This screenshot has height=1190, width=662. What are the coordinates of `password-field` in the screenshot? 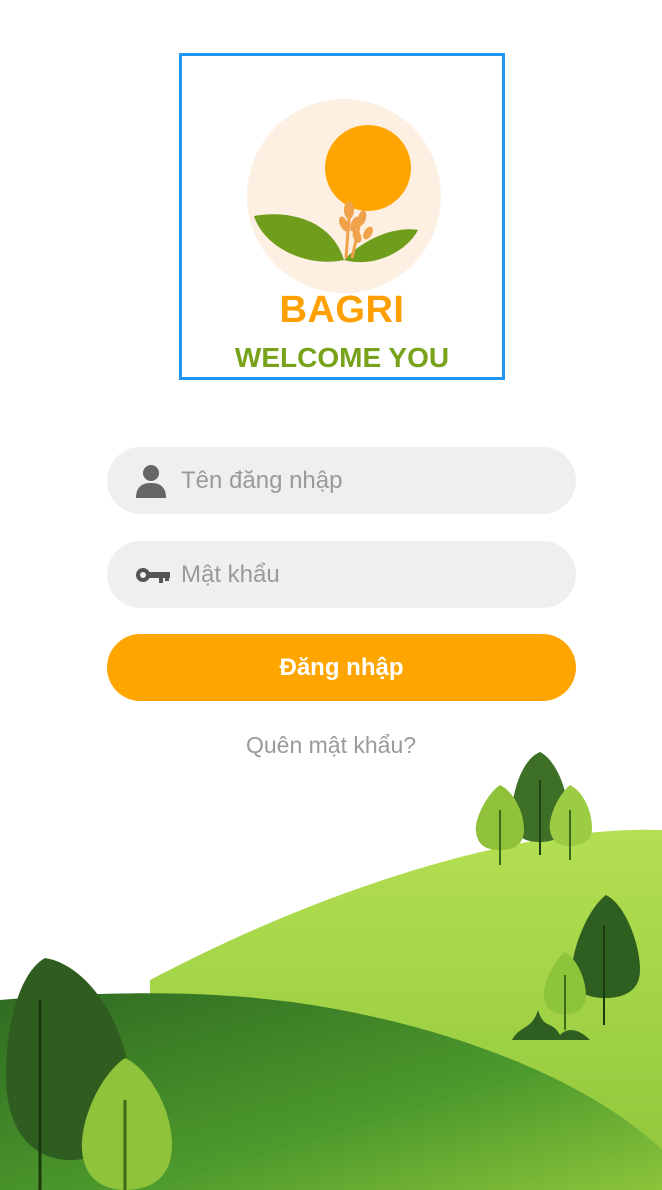 It's located at (341, 574).